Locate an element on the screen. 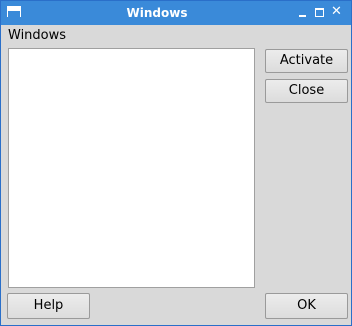  ok-button: OK is located at coordinates (306, 306).